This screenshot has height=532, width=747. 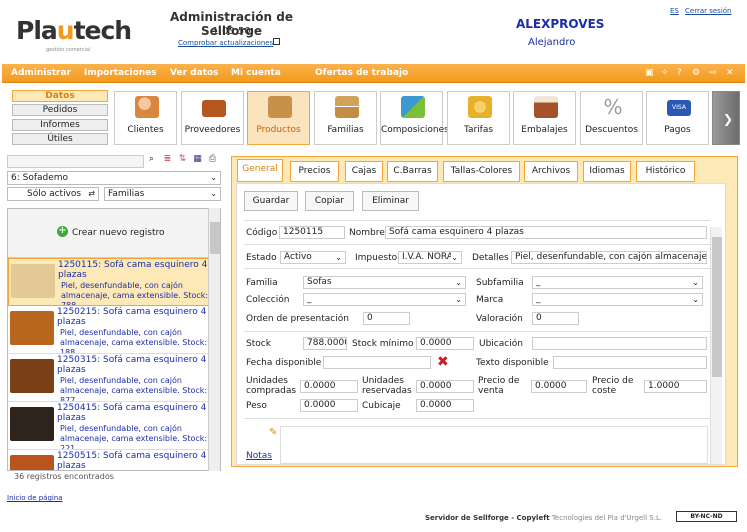 What do you see at coordinates (329, 405) in the screenshot?
I see `weight-field: 0.0000` at bounding box center [329, 405].